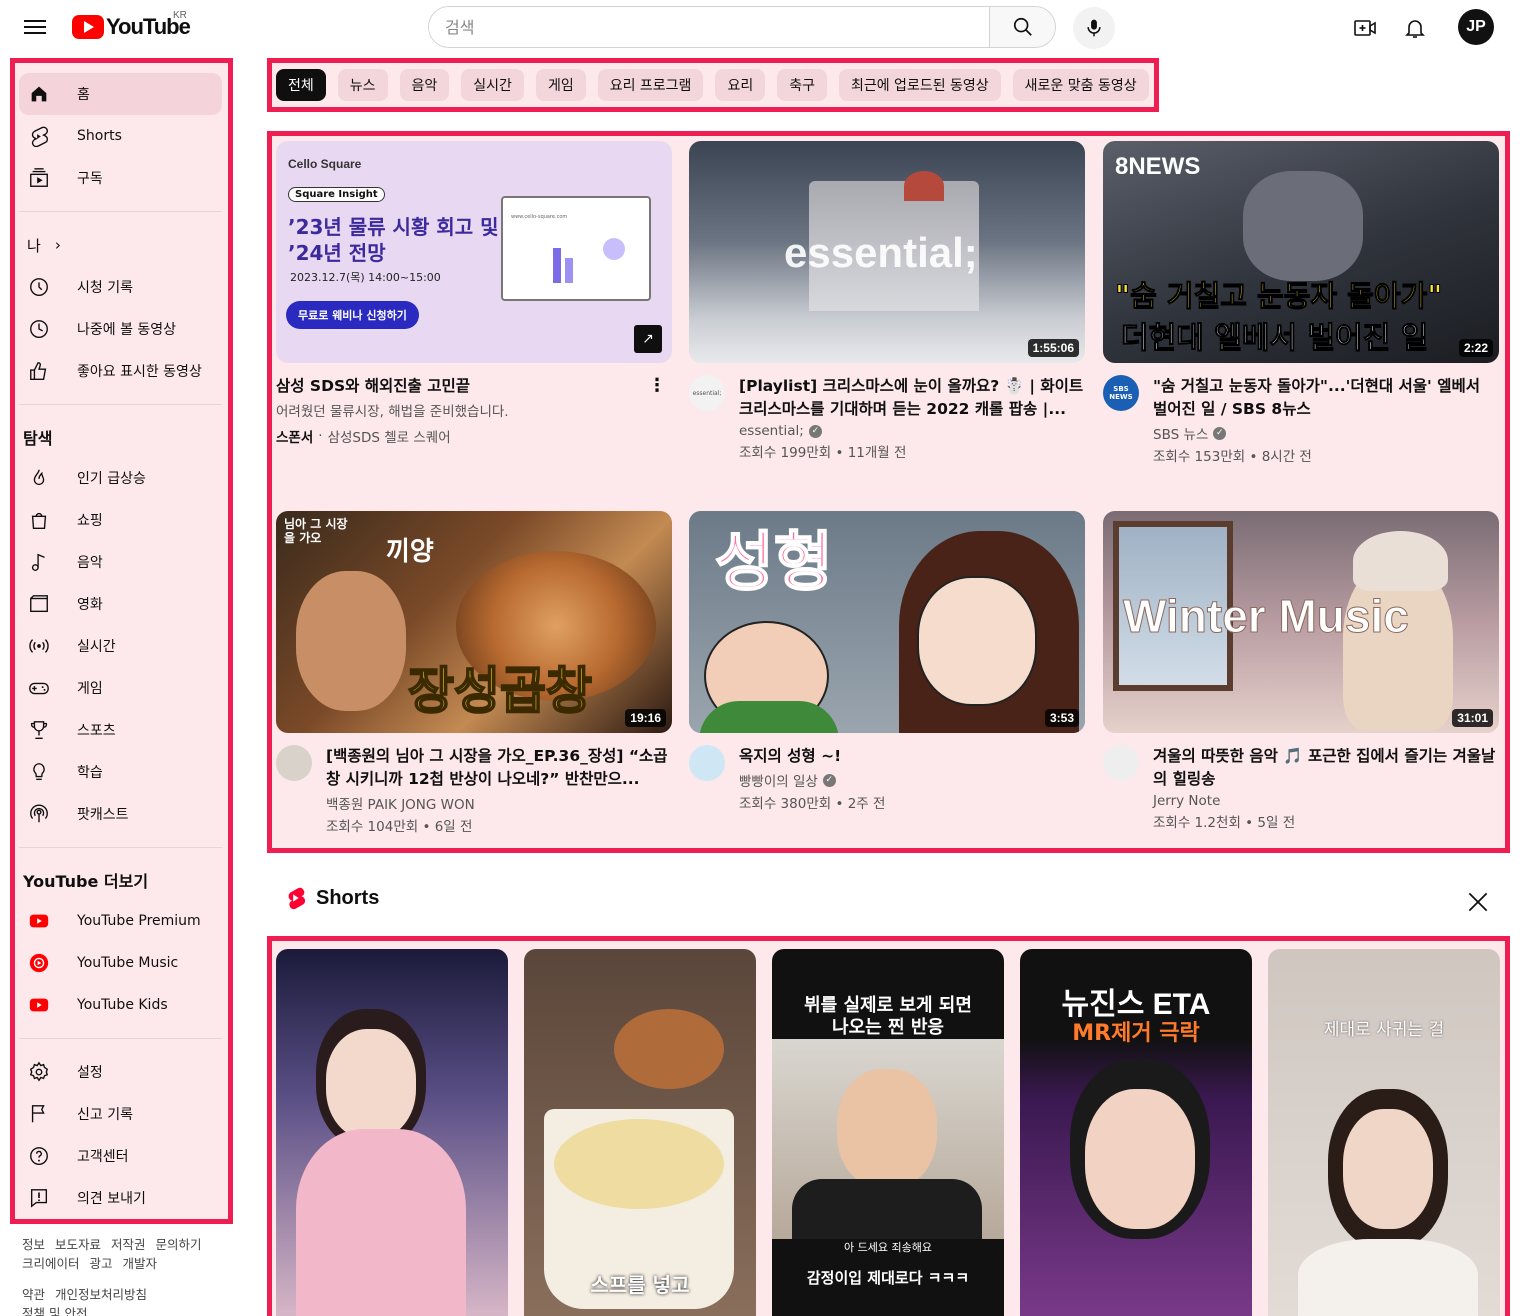 Image resolution: width=1526 pixels, height=1316 pixels. Describe the element at coordinates (316, 531) in the screenshot. I see `thumbnail-corner-text: 님아 그 시장을 가오` at that location.